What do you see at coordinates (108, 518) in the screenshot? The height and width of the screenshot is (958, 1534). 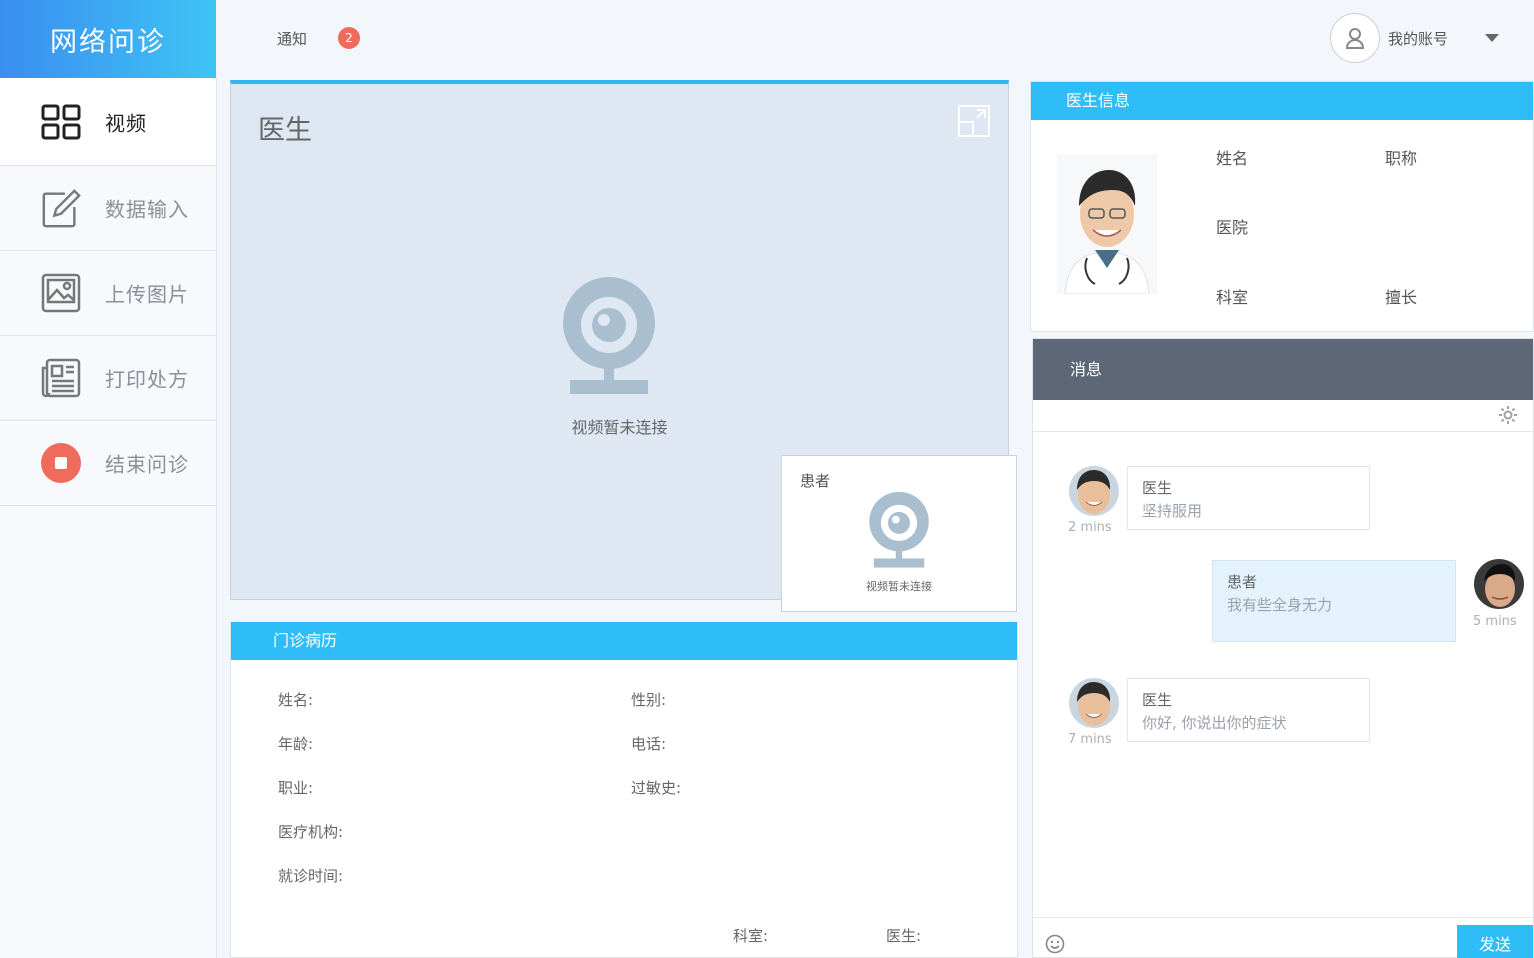 I see `sidebar: 视频 数据输入 上传图片 打印处方 结束问诊` at bounding box center [108, 518].